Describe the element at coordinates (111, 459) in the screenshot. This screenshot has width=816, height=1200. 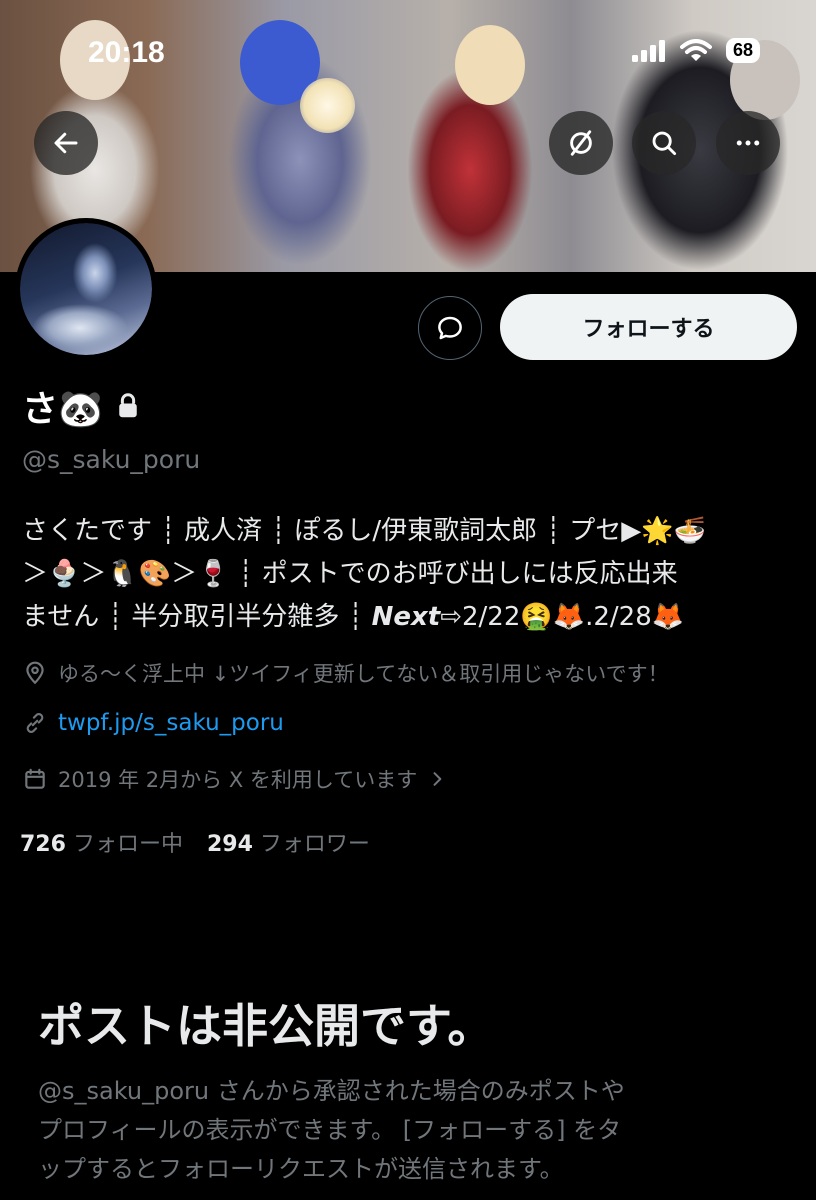
I see `user-handle: @s_saku_poru` at that location.